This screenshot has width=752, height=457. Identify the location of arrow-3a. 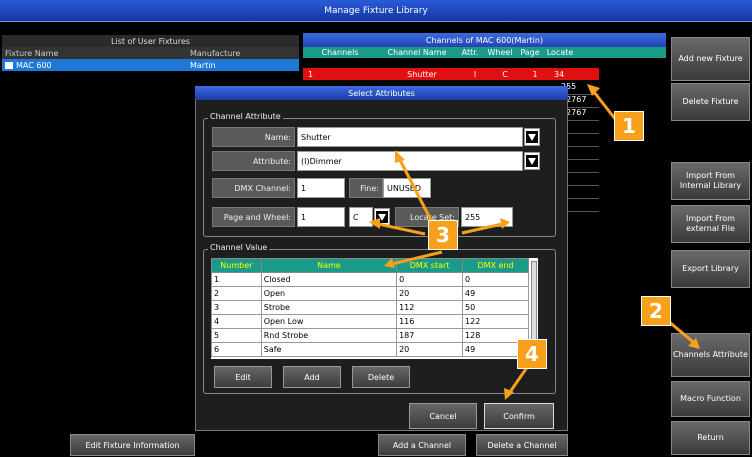
(416, 191).